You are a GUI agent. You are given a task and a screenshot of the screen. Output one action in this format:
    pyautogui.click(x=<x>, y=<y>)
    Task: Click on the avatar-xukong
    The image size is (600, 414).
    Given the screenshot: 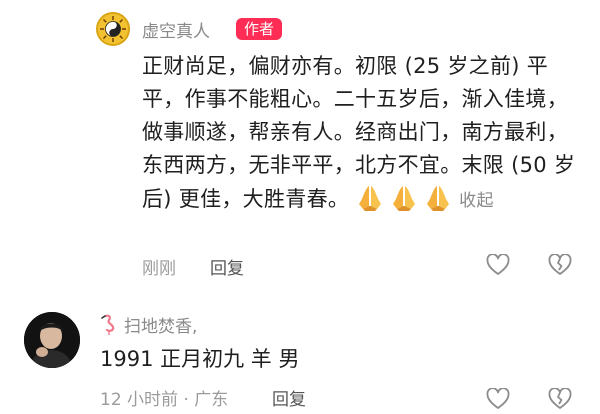 What is the action you would take?
    pyautogui.click(x=113, y=29)
    